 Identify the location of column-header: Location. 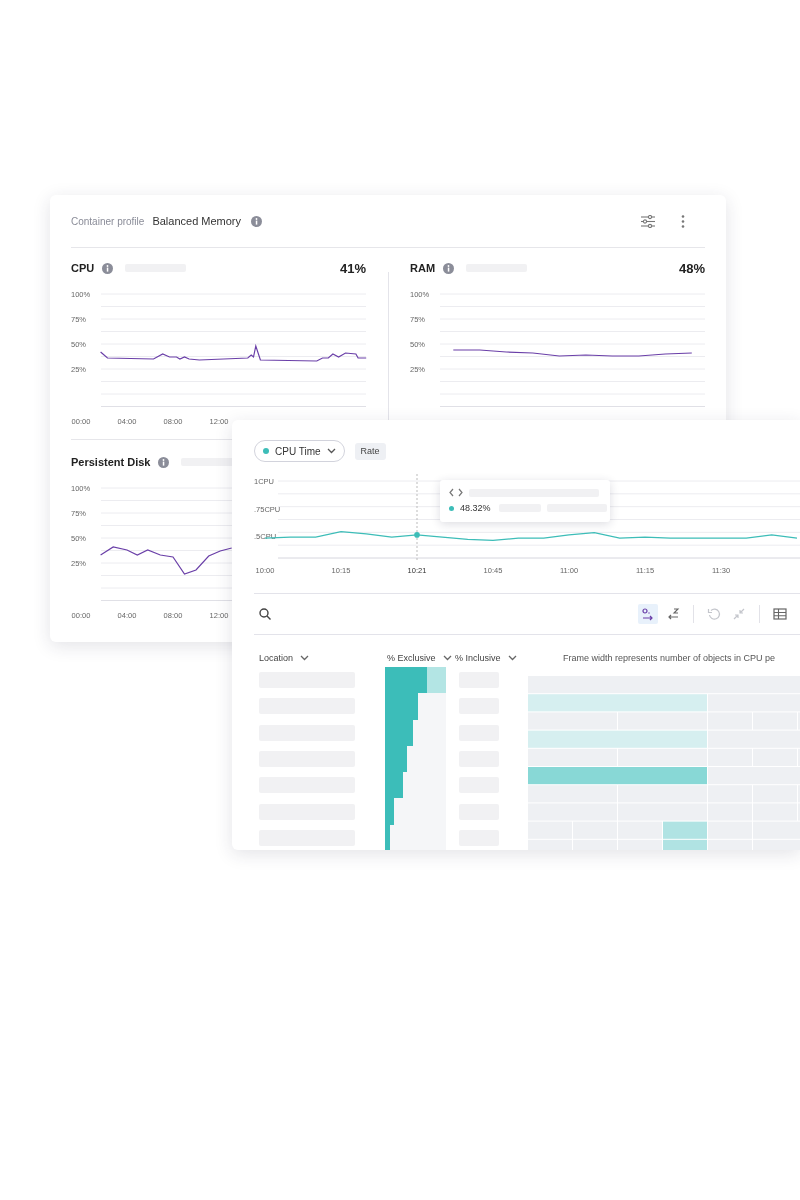
(323, 658).